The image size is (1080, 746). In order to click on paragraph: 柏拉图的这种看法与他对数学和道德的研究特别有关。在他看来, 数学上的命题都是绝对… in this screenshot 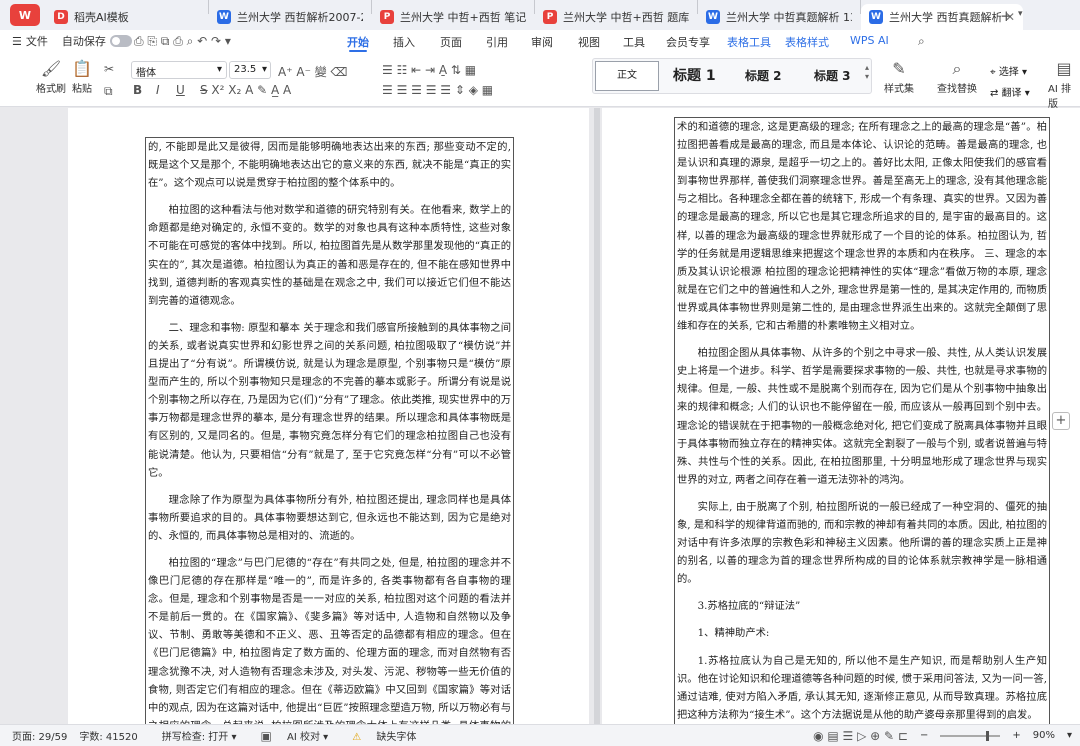, I will do `click(329, 255)`.